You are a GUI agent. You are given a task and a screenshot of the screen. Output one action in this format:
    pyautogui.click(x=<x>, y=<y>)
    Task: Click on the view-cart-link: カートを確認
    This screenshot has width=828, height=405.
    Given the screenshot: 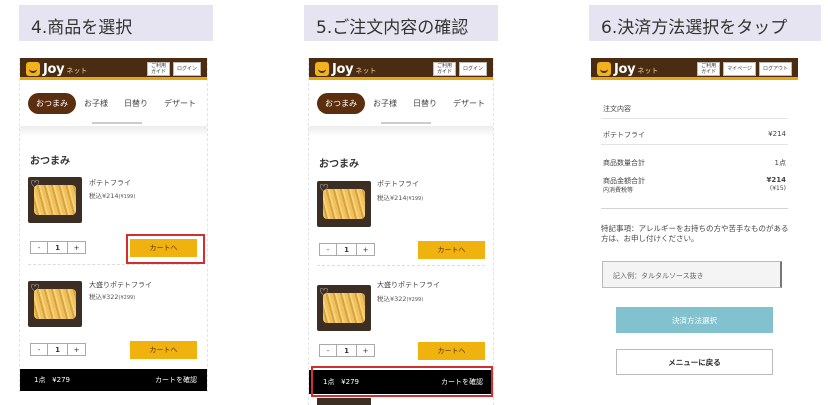 What is the action you would take?
    pyautogui.click(x=176, y=380)
    